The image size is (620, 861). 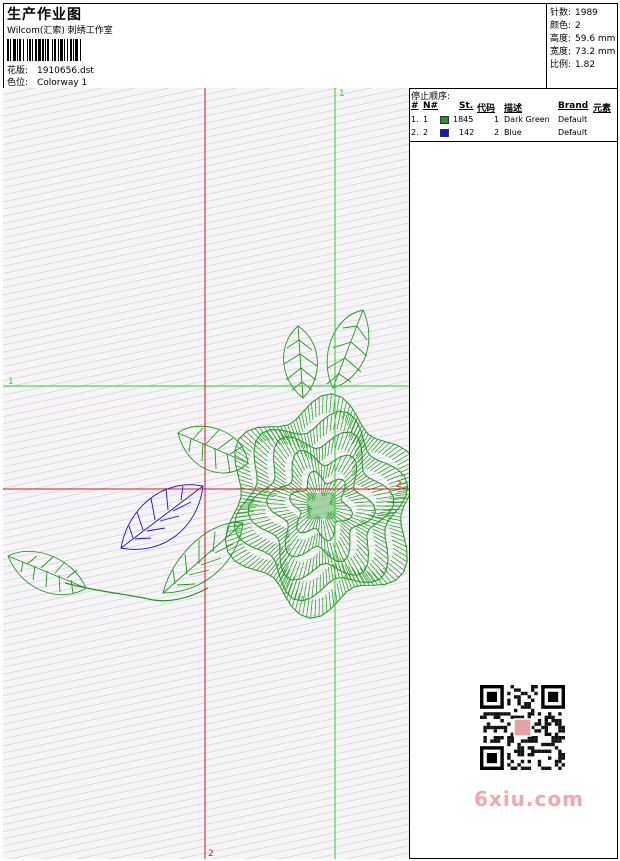 What do you see at coordinates (573, 65) in the screenshot?
I see `stat-scale: 比例: 1.82` at bounding box center [573, 65].